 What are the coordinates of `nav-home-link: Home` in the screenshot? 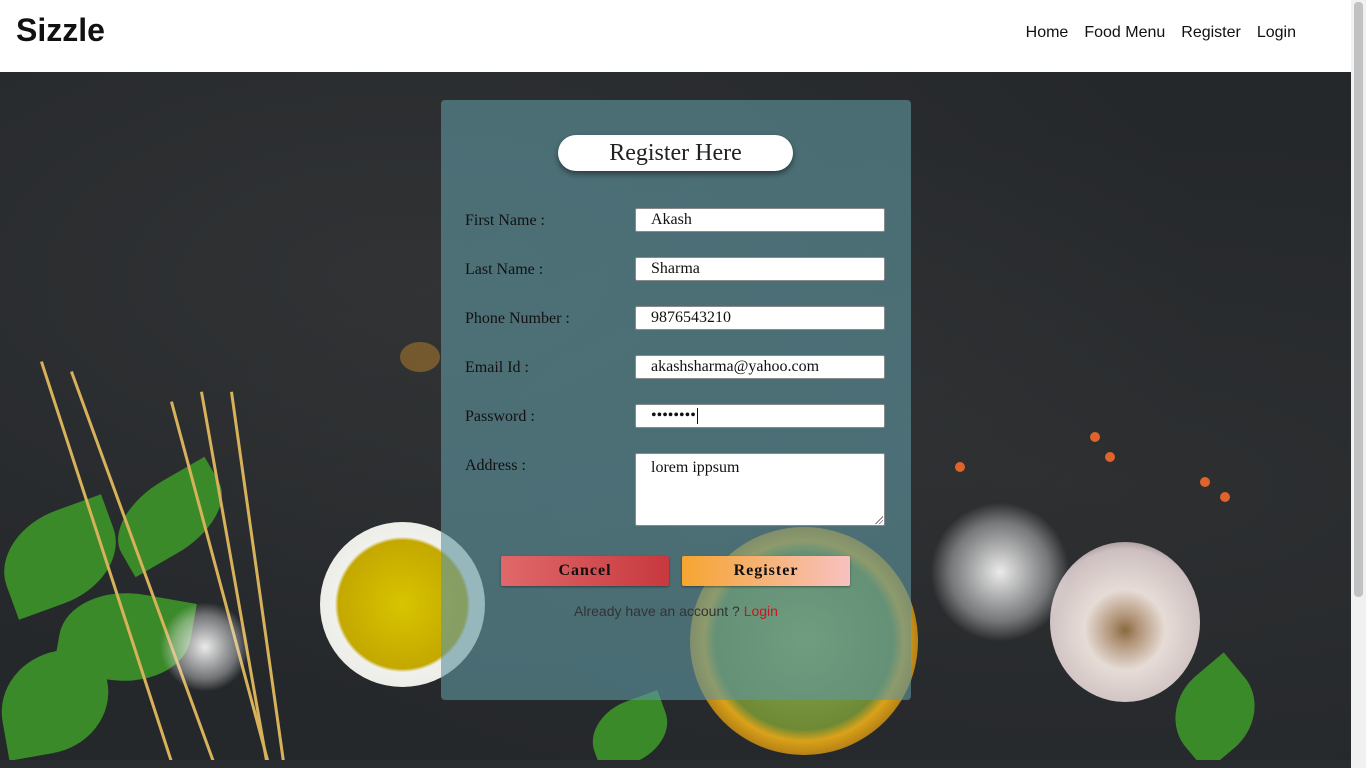 It's located at (1047, 33).